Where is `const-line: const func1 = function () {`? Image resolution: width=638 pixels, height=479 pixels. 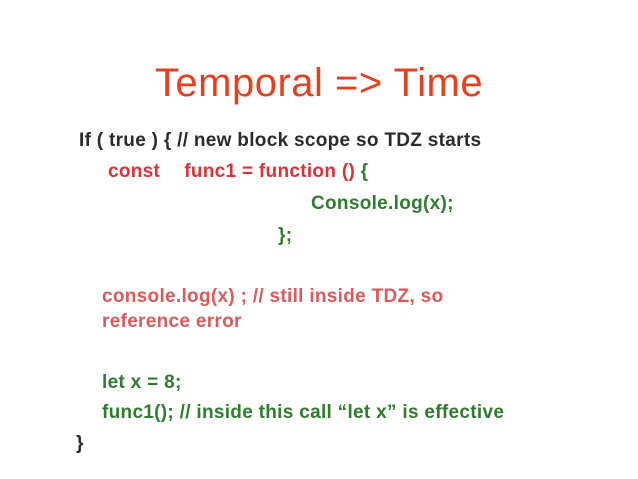 const-line: const func1 = function () { is located at coordinates (238, 172).